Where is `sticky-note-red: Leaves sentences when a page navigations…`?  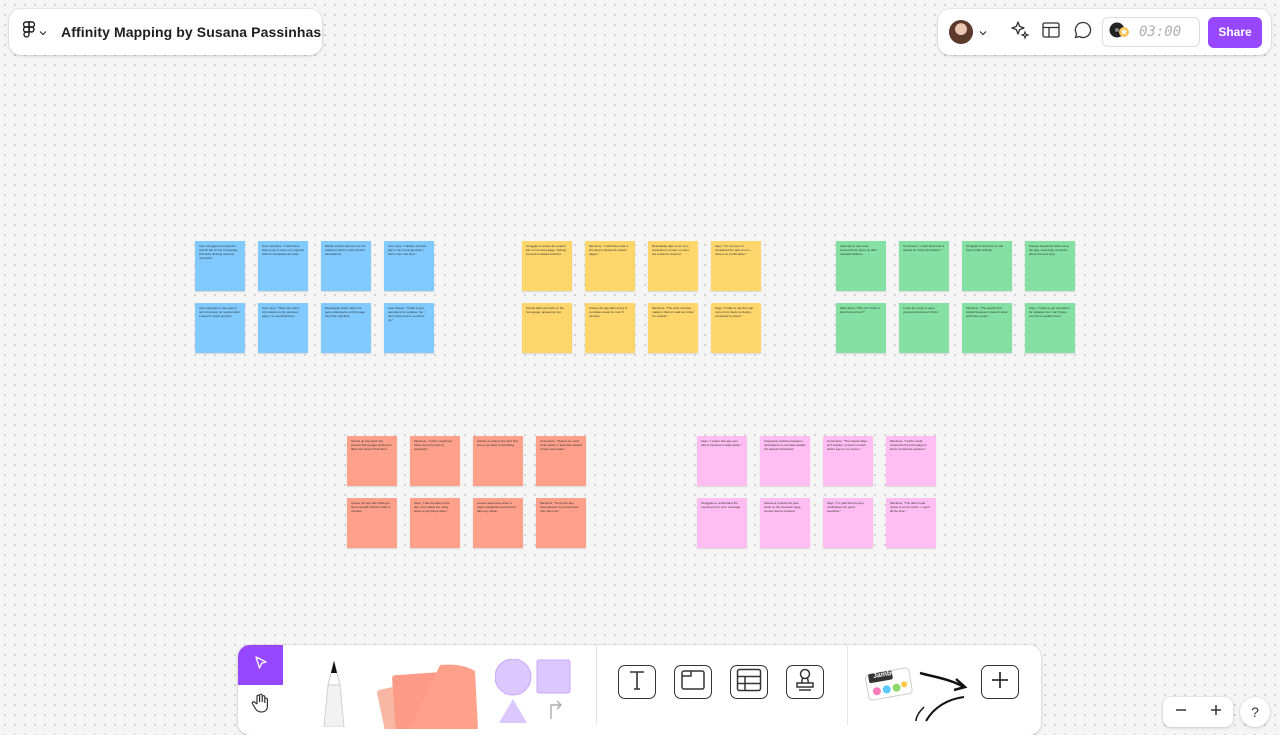 sticky-note-red: Leaves sentences when a page navigations… is located at coordinates (498, 523).